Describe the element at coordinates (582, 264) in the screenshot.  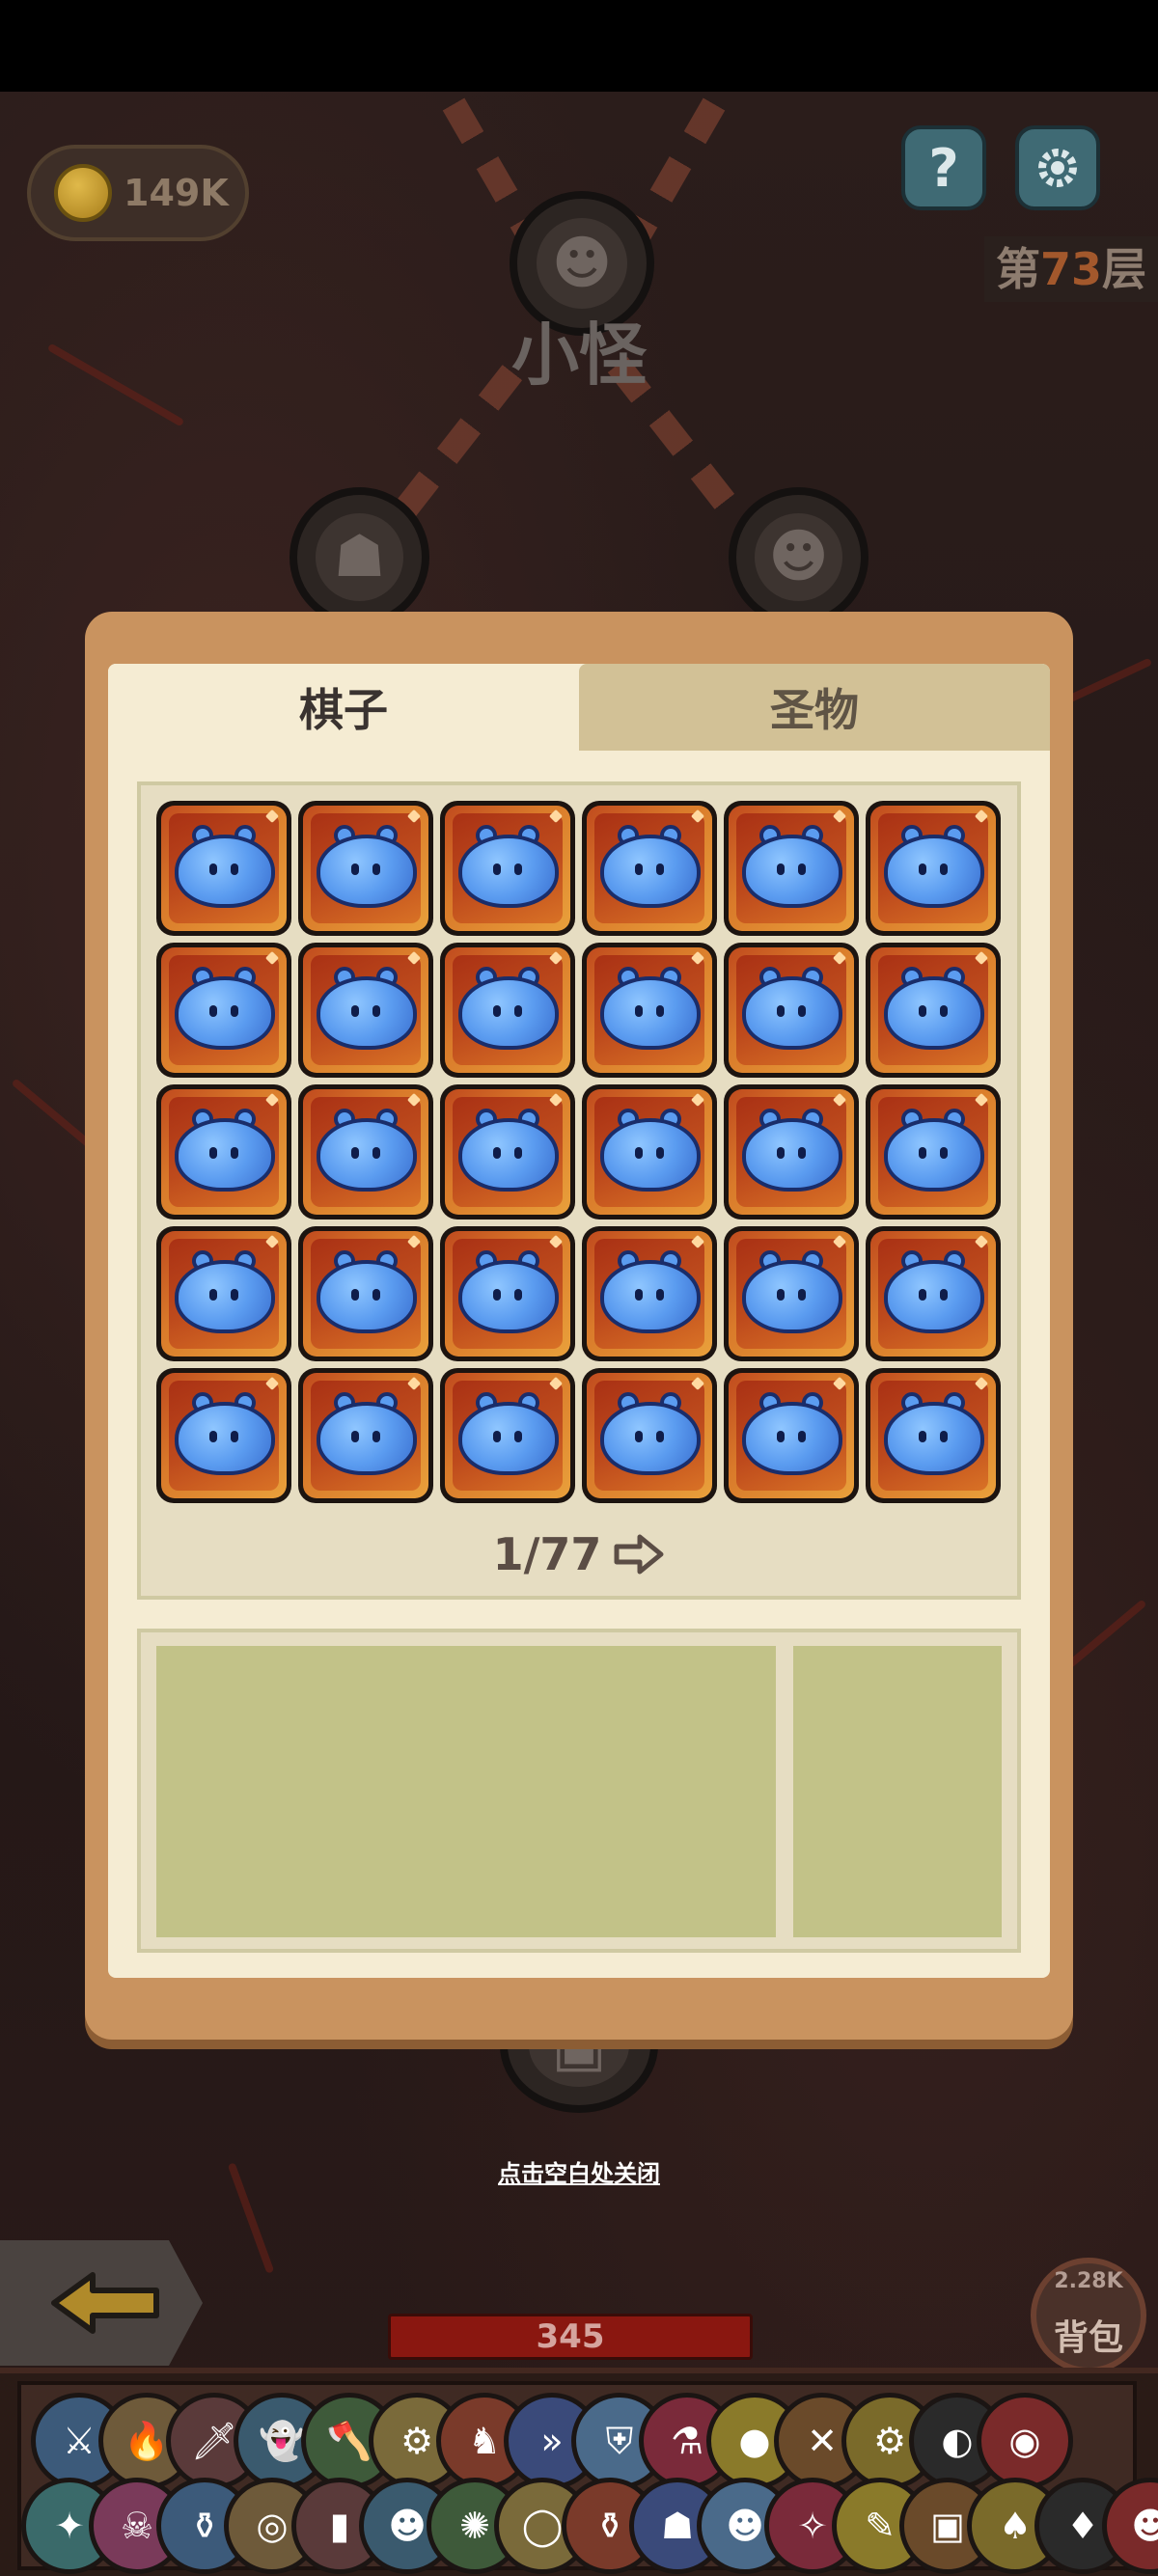
I see `demon-mask-icon: ☻` at that location.